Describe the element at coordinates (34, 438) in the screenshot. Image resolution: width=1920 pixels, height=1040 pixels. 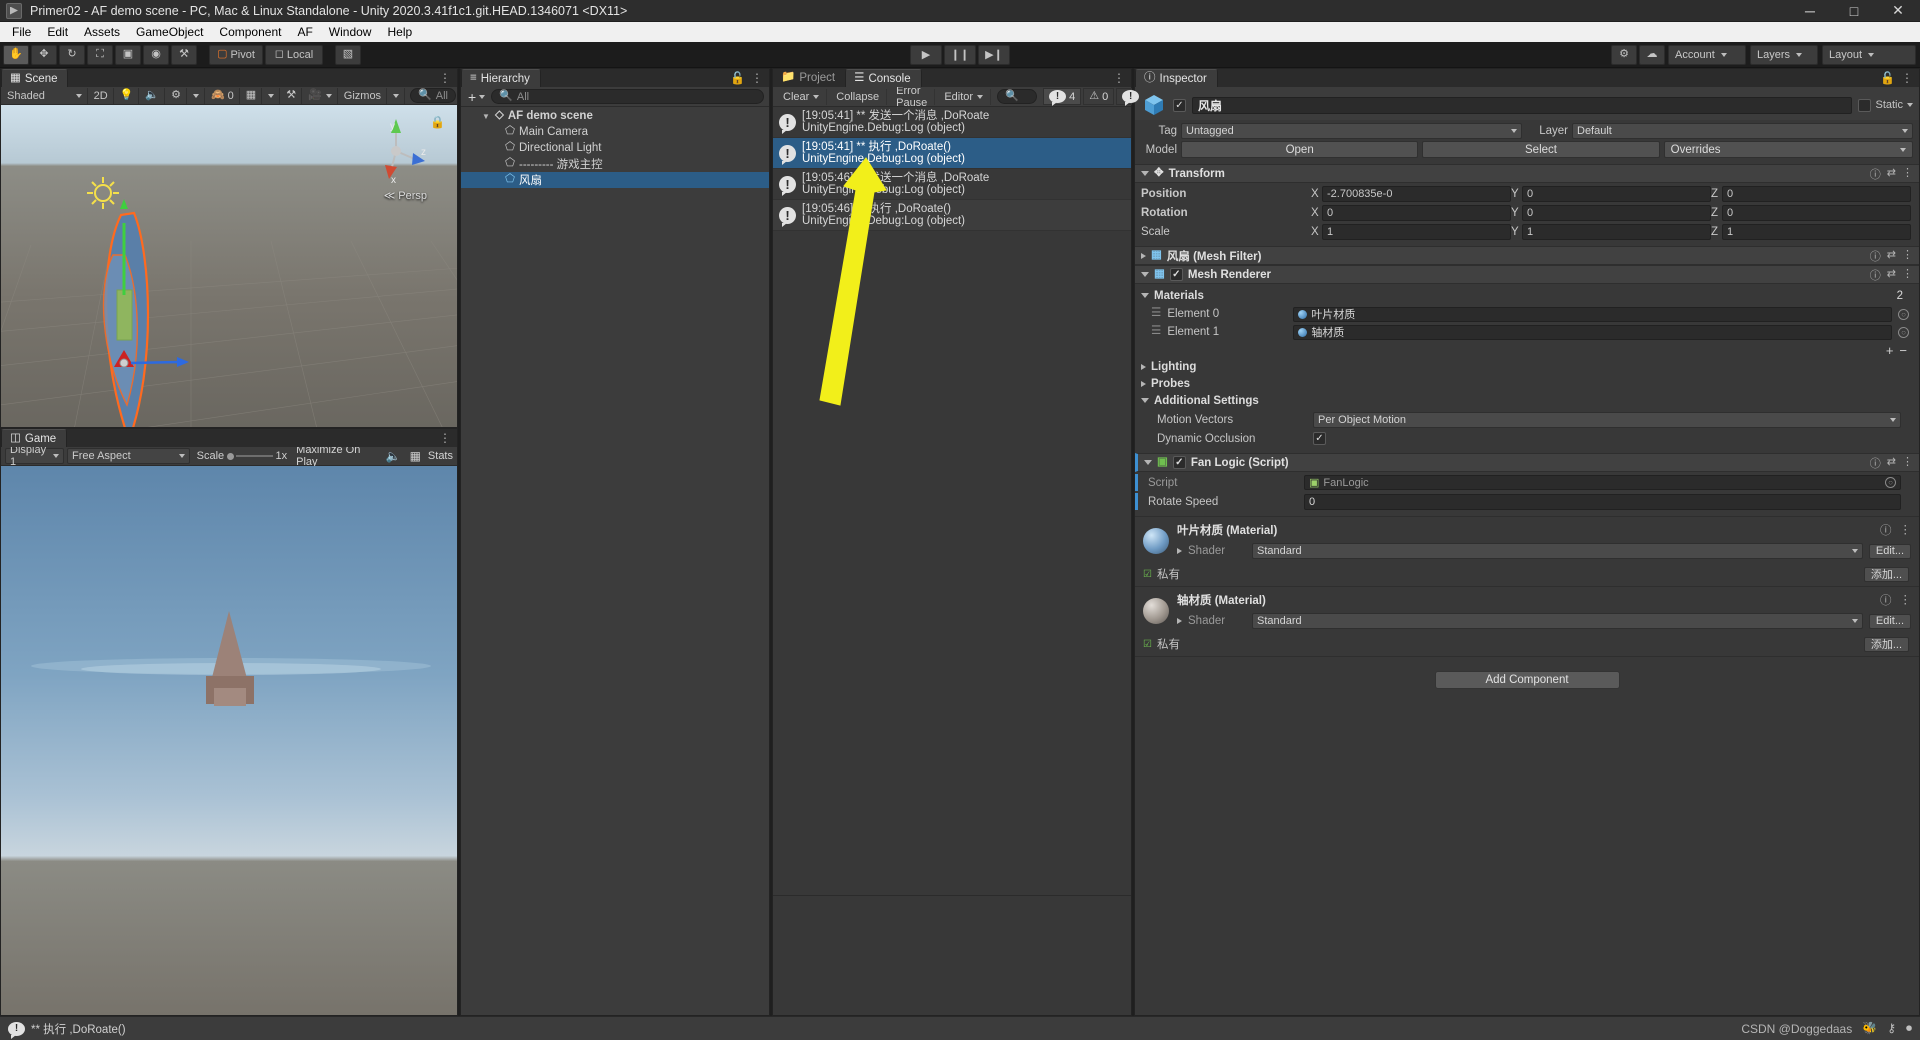
I see `tab-game: ◫ Game` at that location.